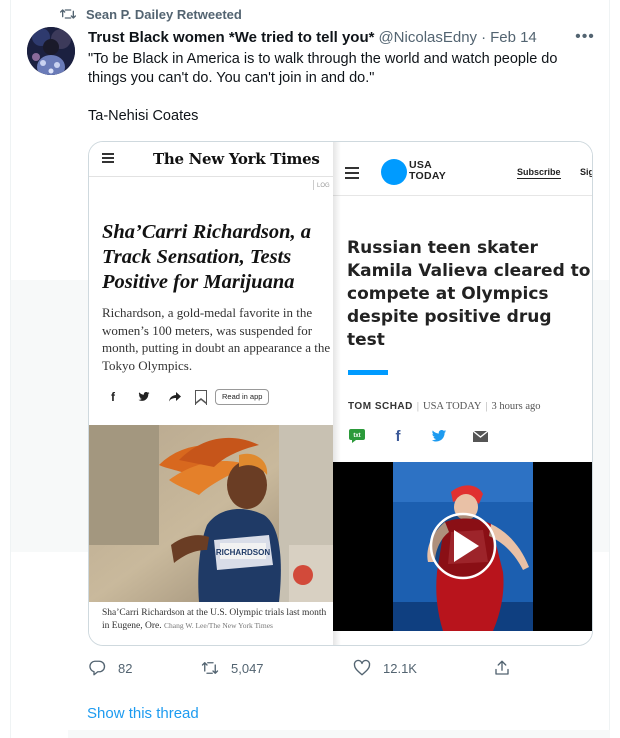 This screenshot has width=620, height=738. What do you see at coordinates (609, 369) in the screenshot?
I see `timeline-right-border` at bounding box center [609, 369].